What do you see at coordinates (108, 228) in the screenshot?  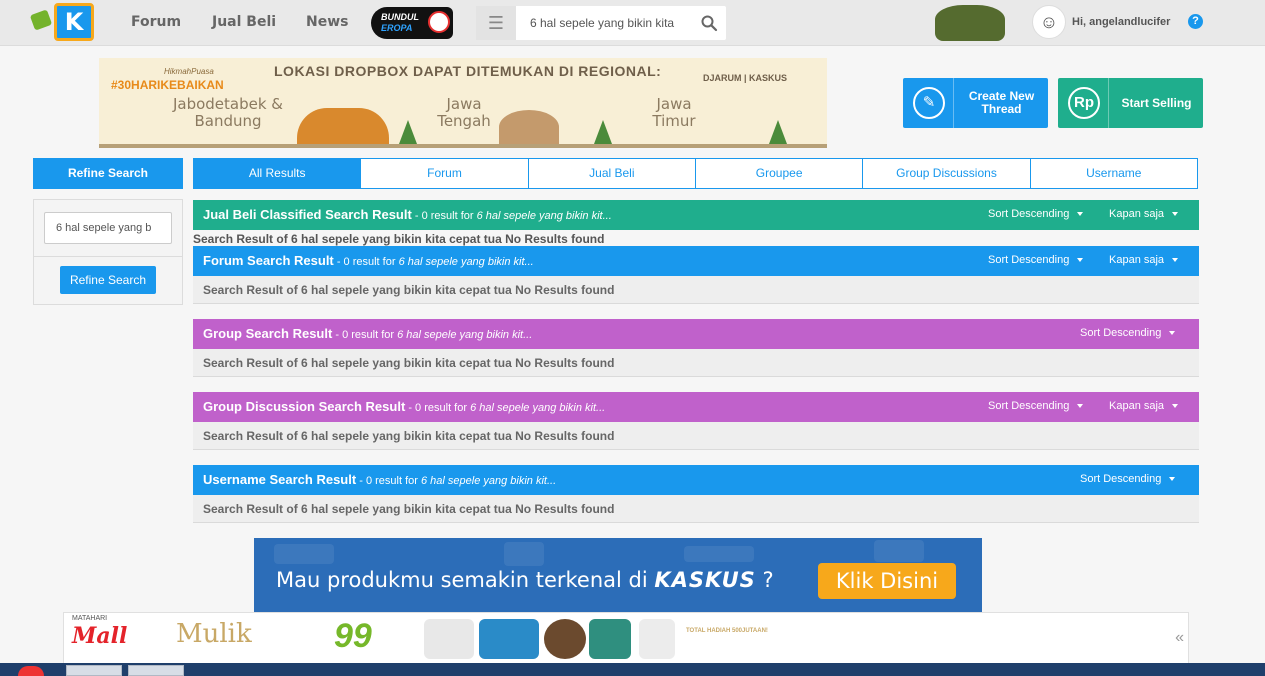 I see `refine-search-input` at bounding box center [108, 228].